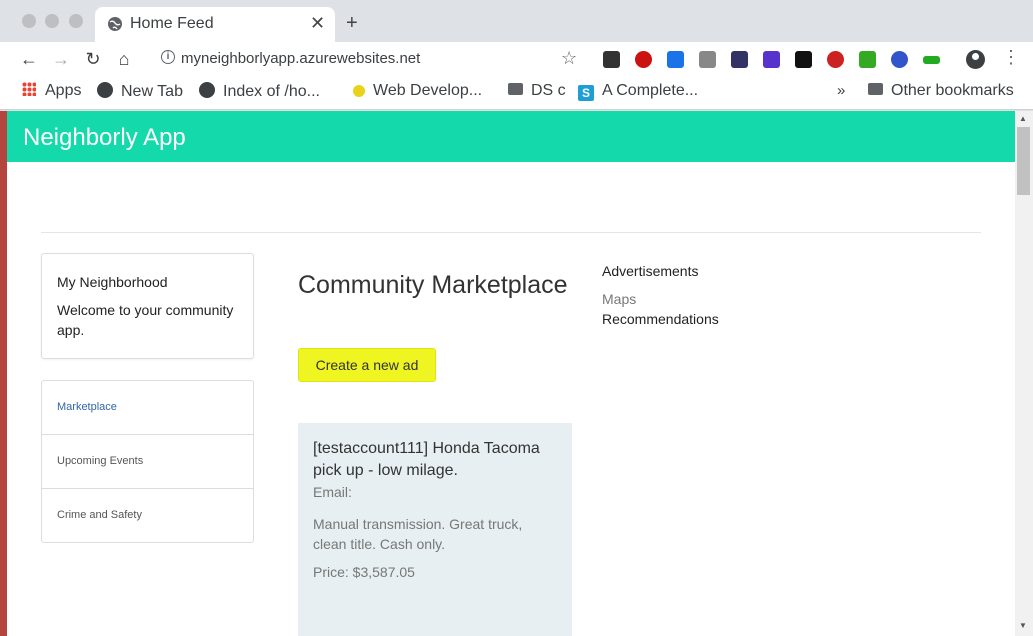  I want to click on scroll-down-icon: ▼, so click(1023, 625).